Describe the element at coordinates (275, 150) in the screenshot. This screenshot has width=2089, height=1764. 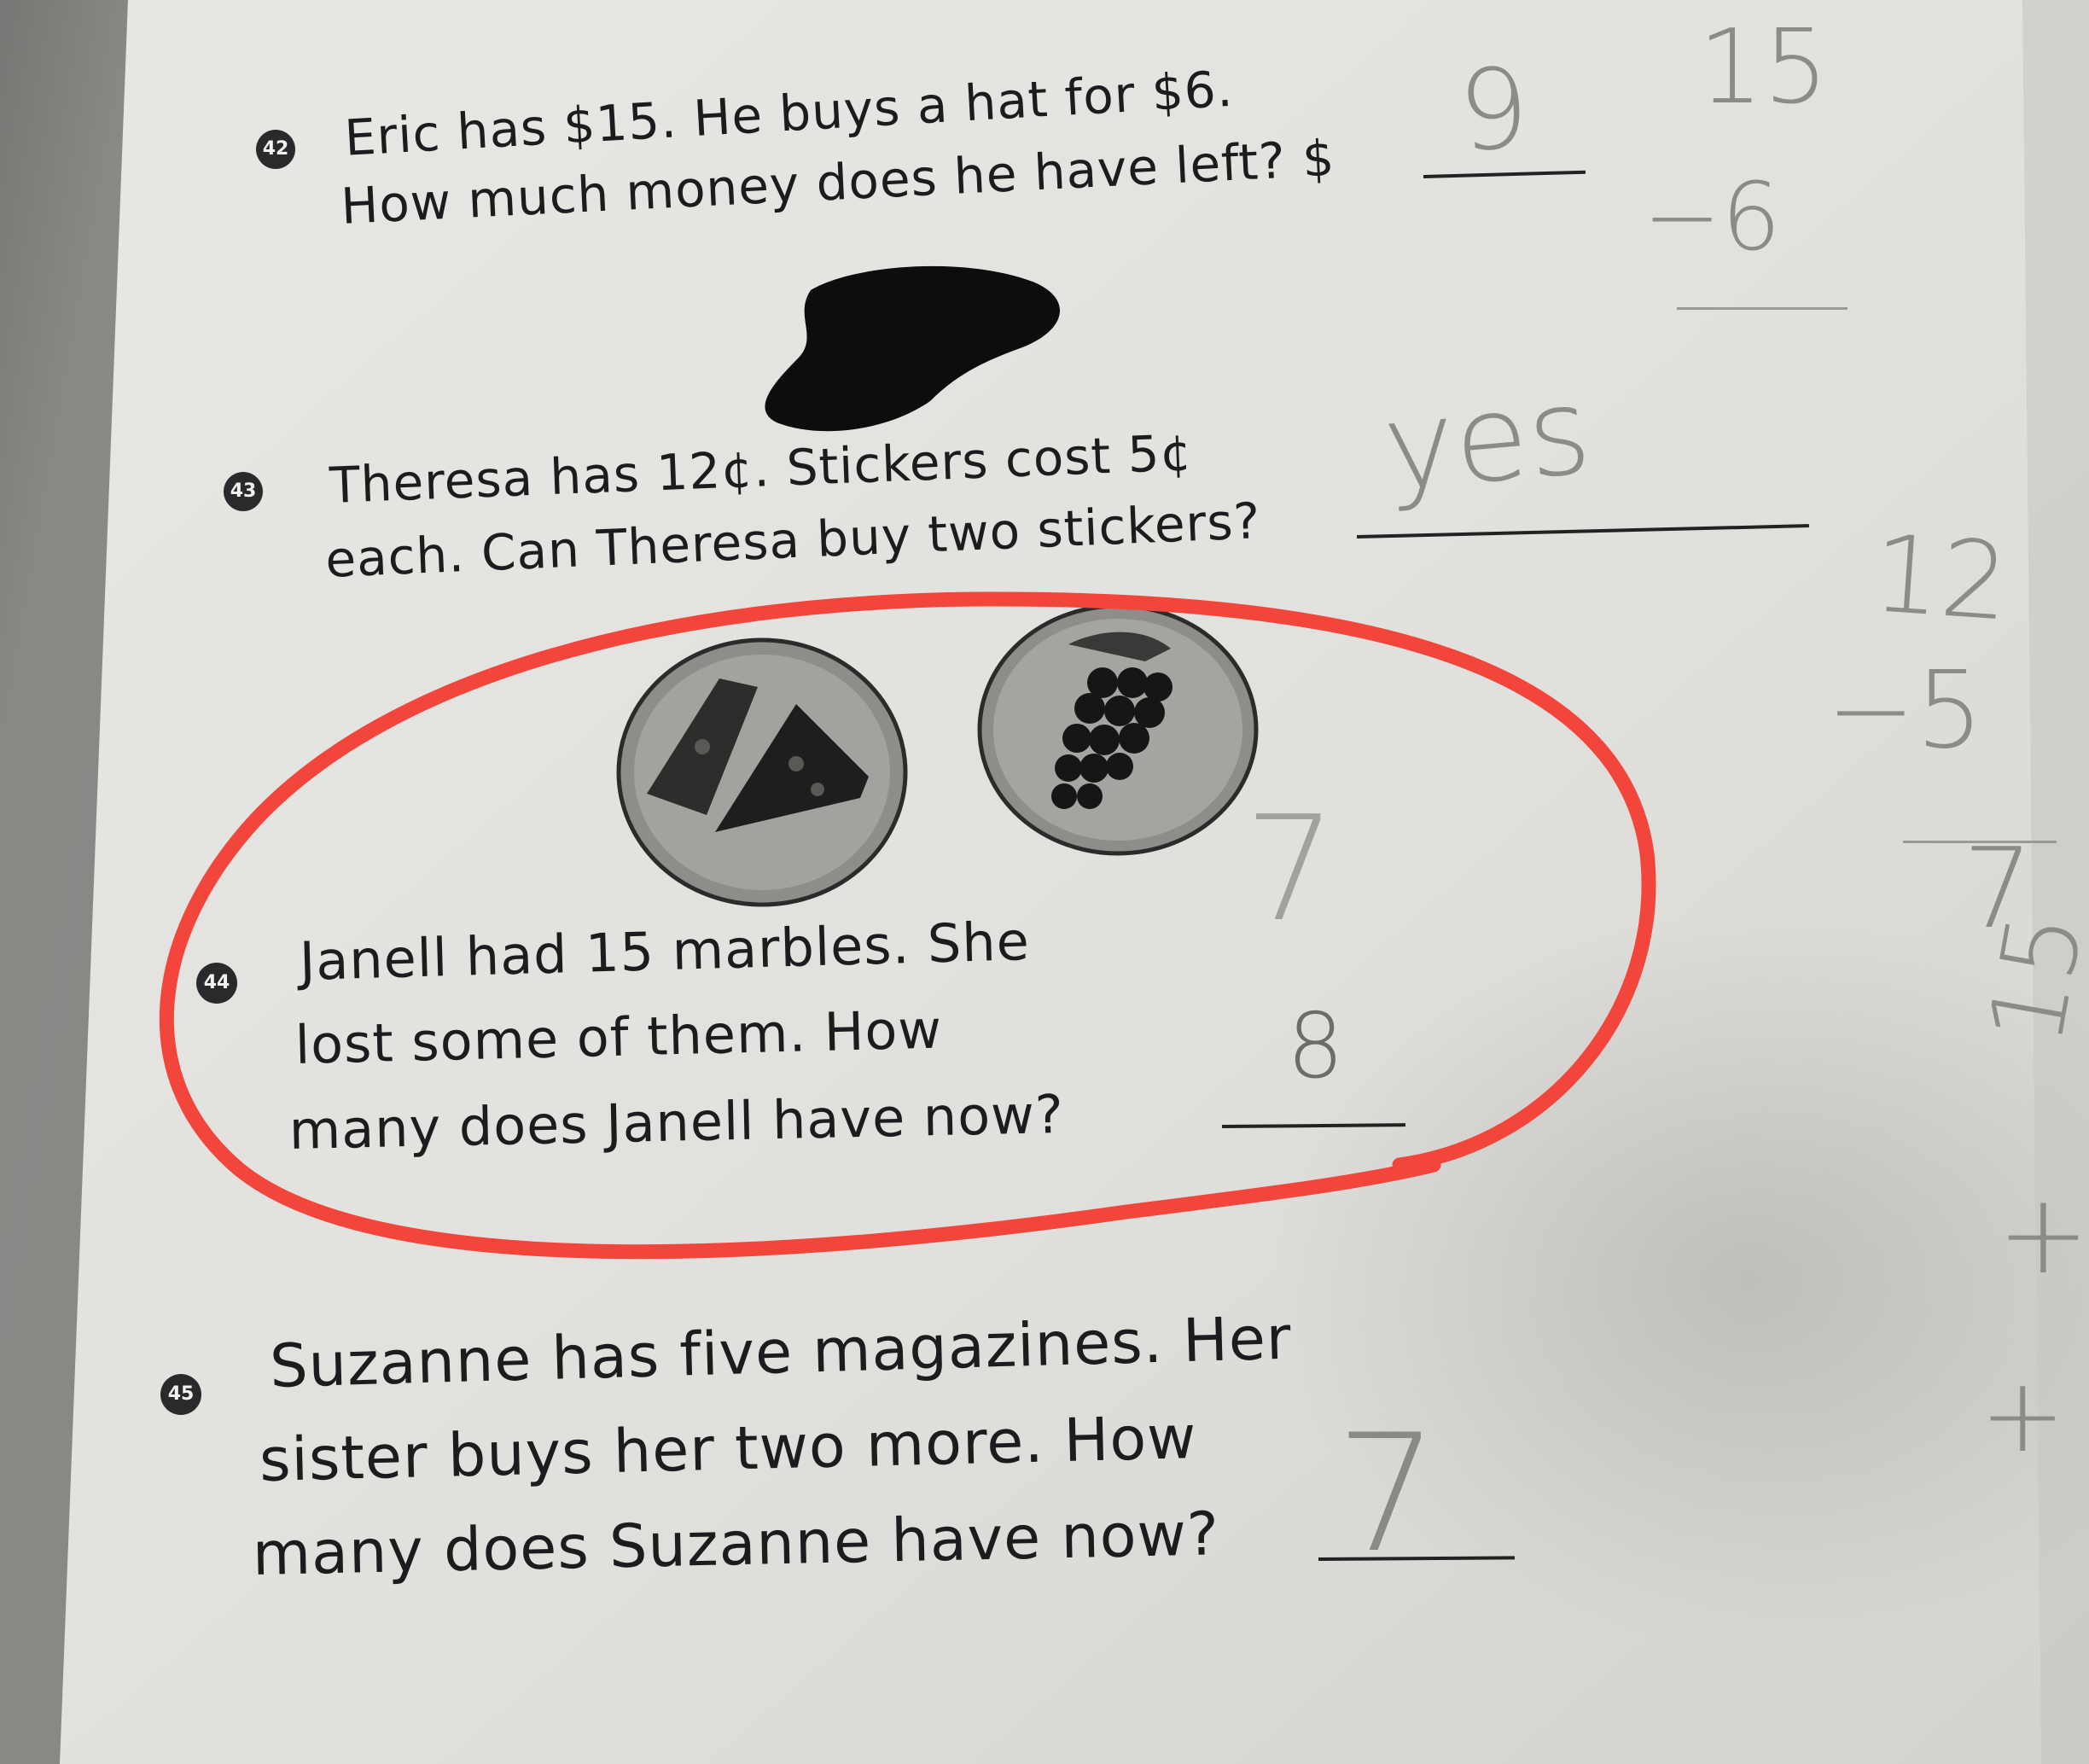
I see `problem-number-badge: 42` at that location.